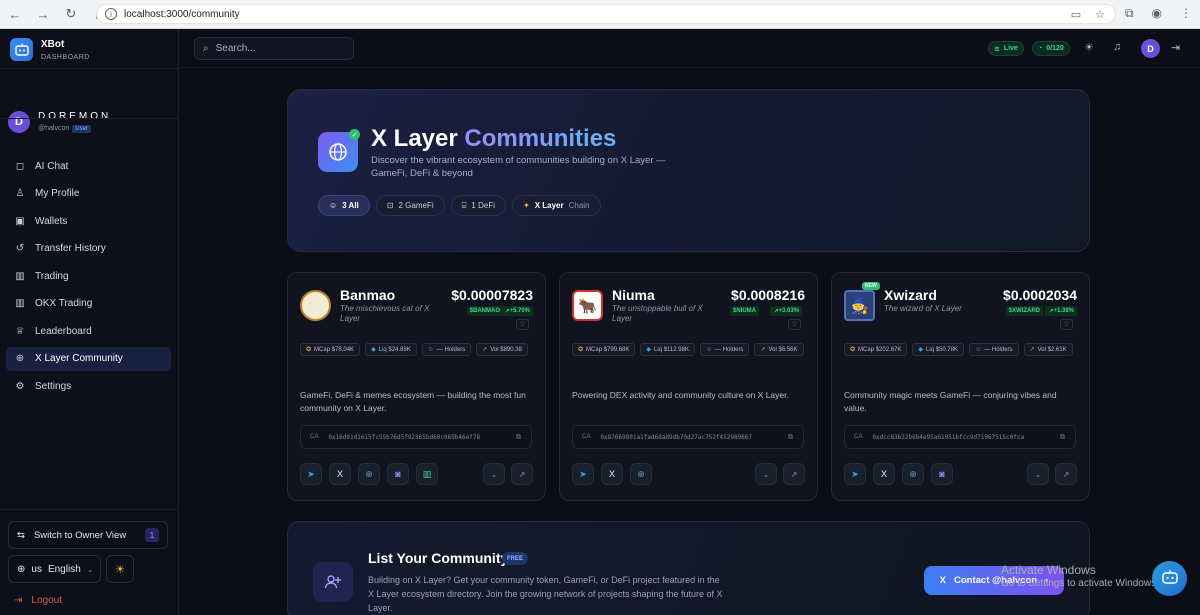  I want to click on swap-icon: ⇆, so click(21, 535).